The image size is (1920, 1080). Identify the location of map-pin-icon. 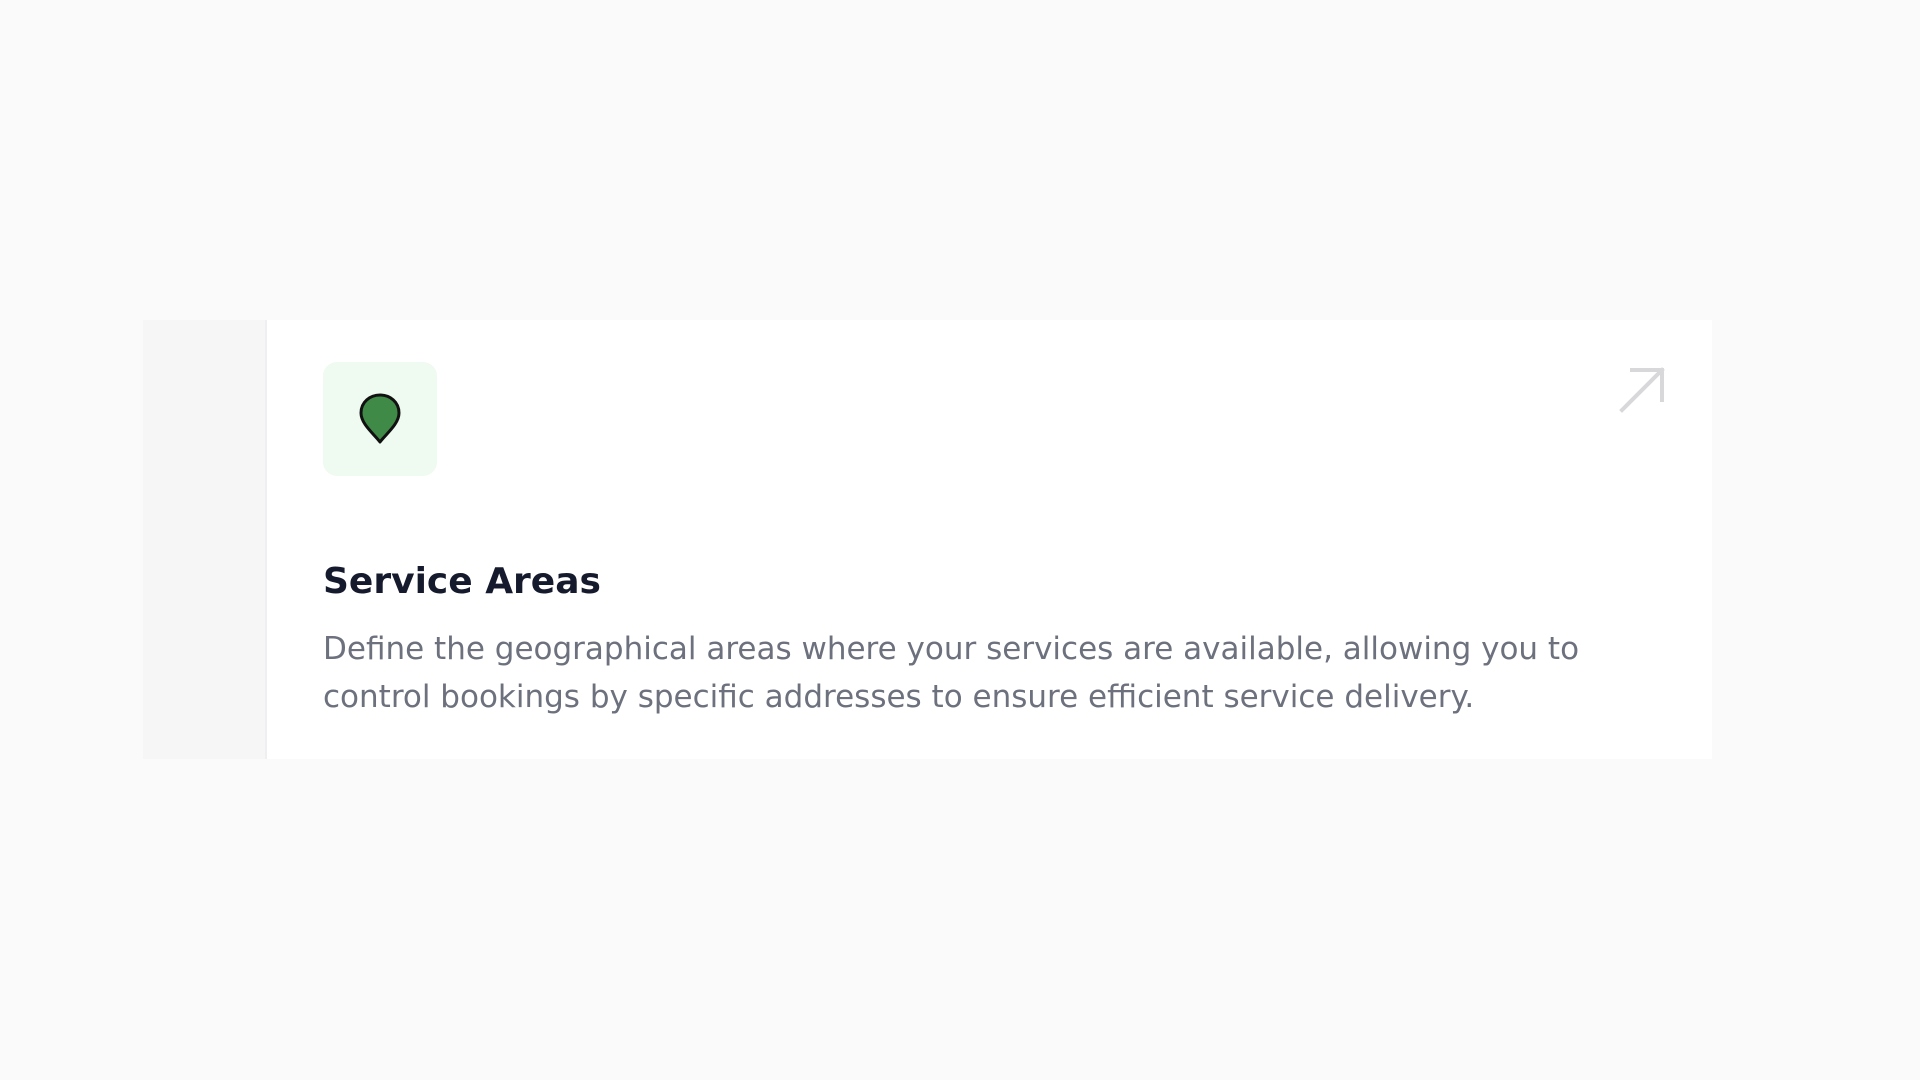
(380, 418).